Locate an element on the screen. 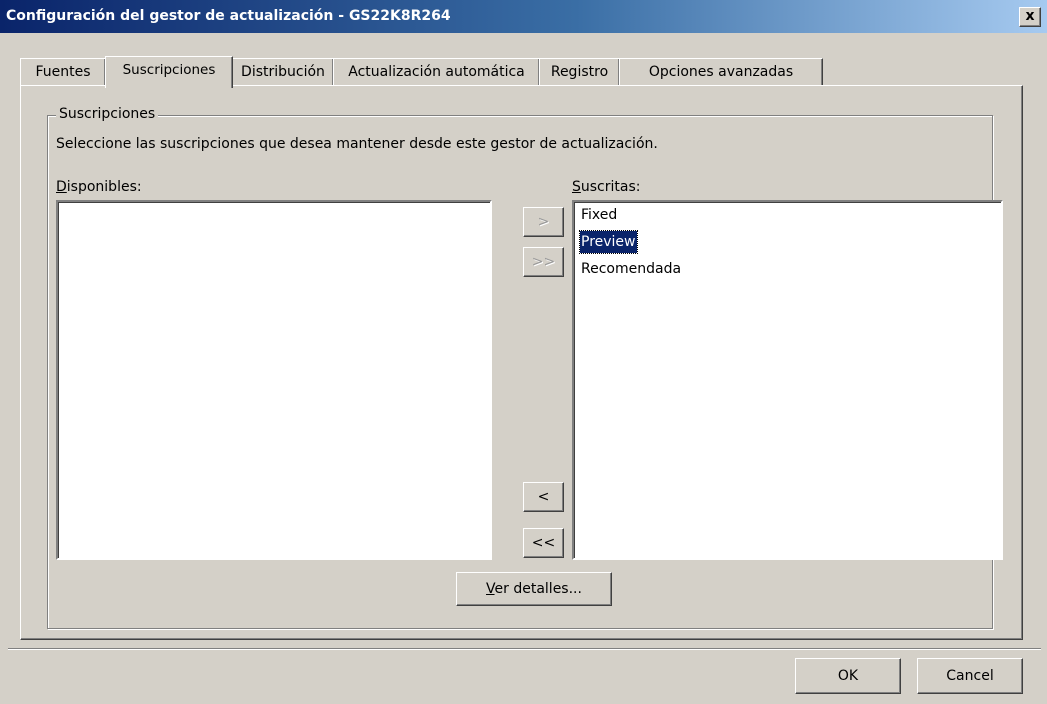 The height and width of the screenshot is (704, 1047). available-label: Disponibles: is located at coordinates (99, 187).